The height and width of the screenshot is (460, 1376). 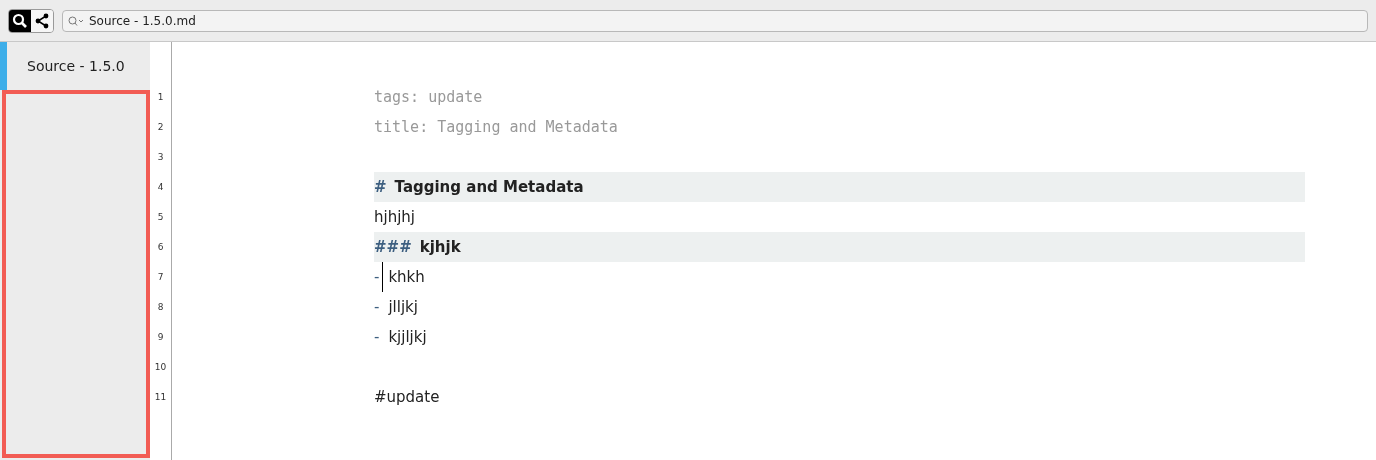 I want to click on line-number: 10, so click(x=160, y=367).